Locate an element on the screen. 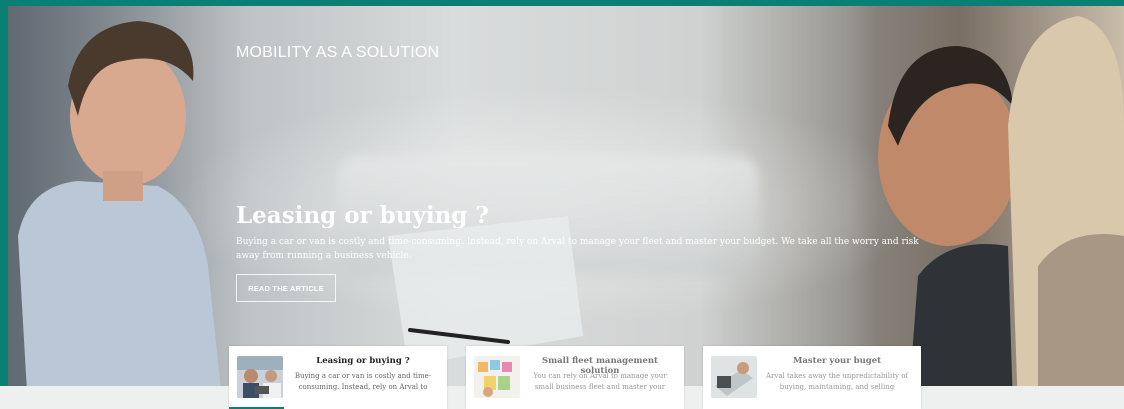  people-laptop-photo-icon is located at coordinates (260, 377).